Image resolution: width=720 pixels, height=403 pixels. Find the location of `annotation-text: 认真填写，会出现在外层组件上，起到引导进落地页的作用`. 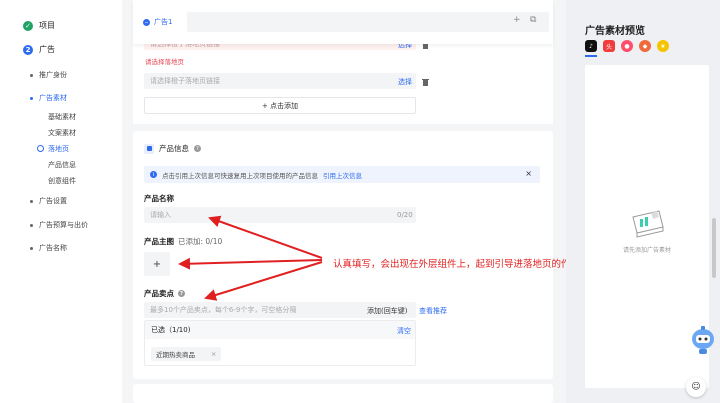

annotation-text: 认真填写，会出现在外层组件上，起到引导进落地页的作用 is located at coordinates (457, 264).